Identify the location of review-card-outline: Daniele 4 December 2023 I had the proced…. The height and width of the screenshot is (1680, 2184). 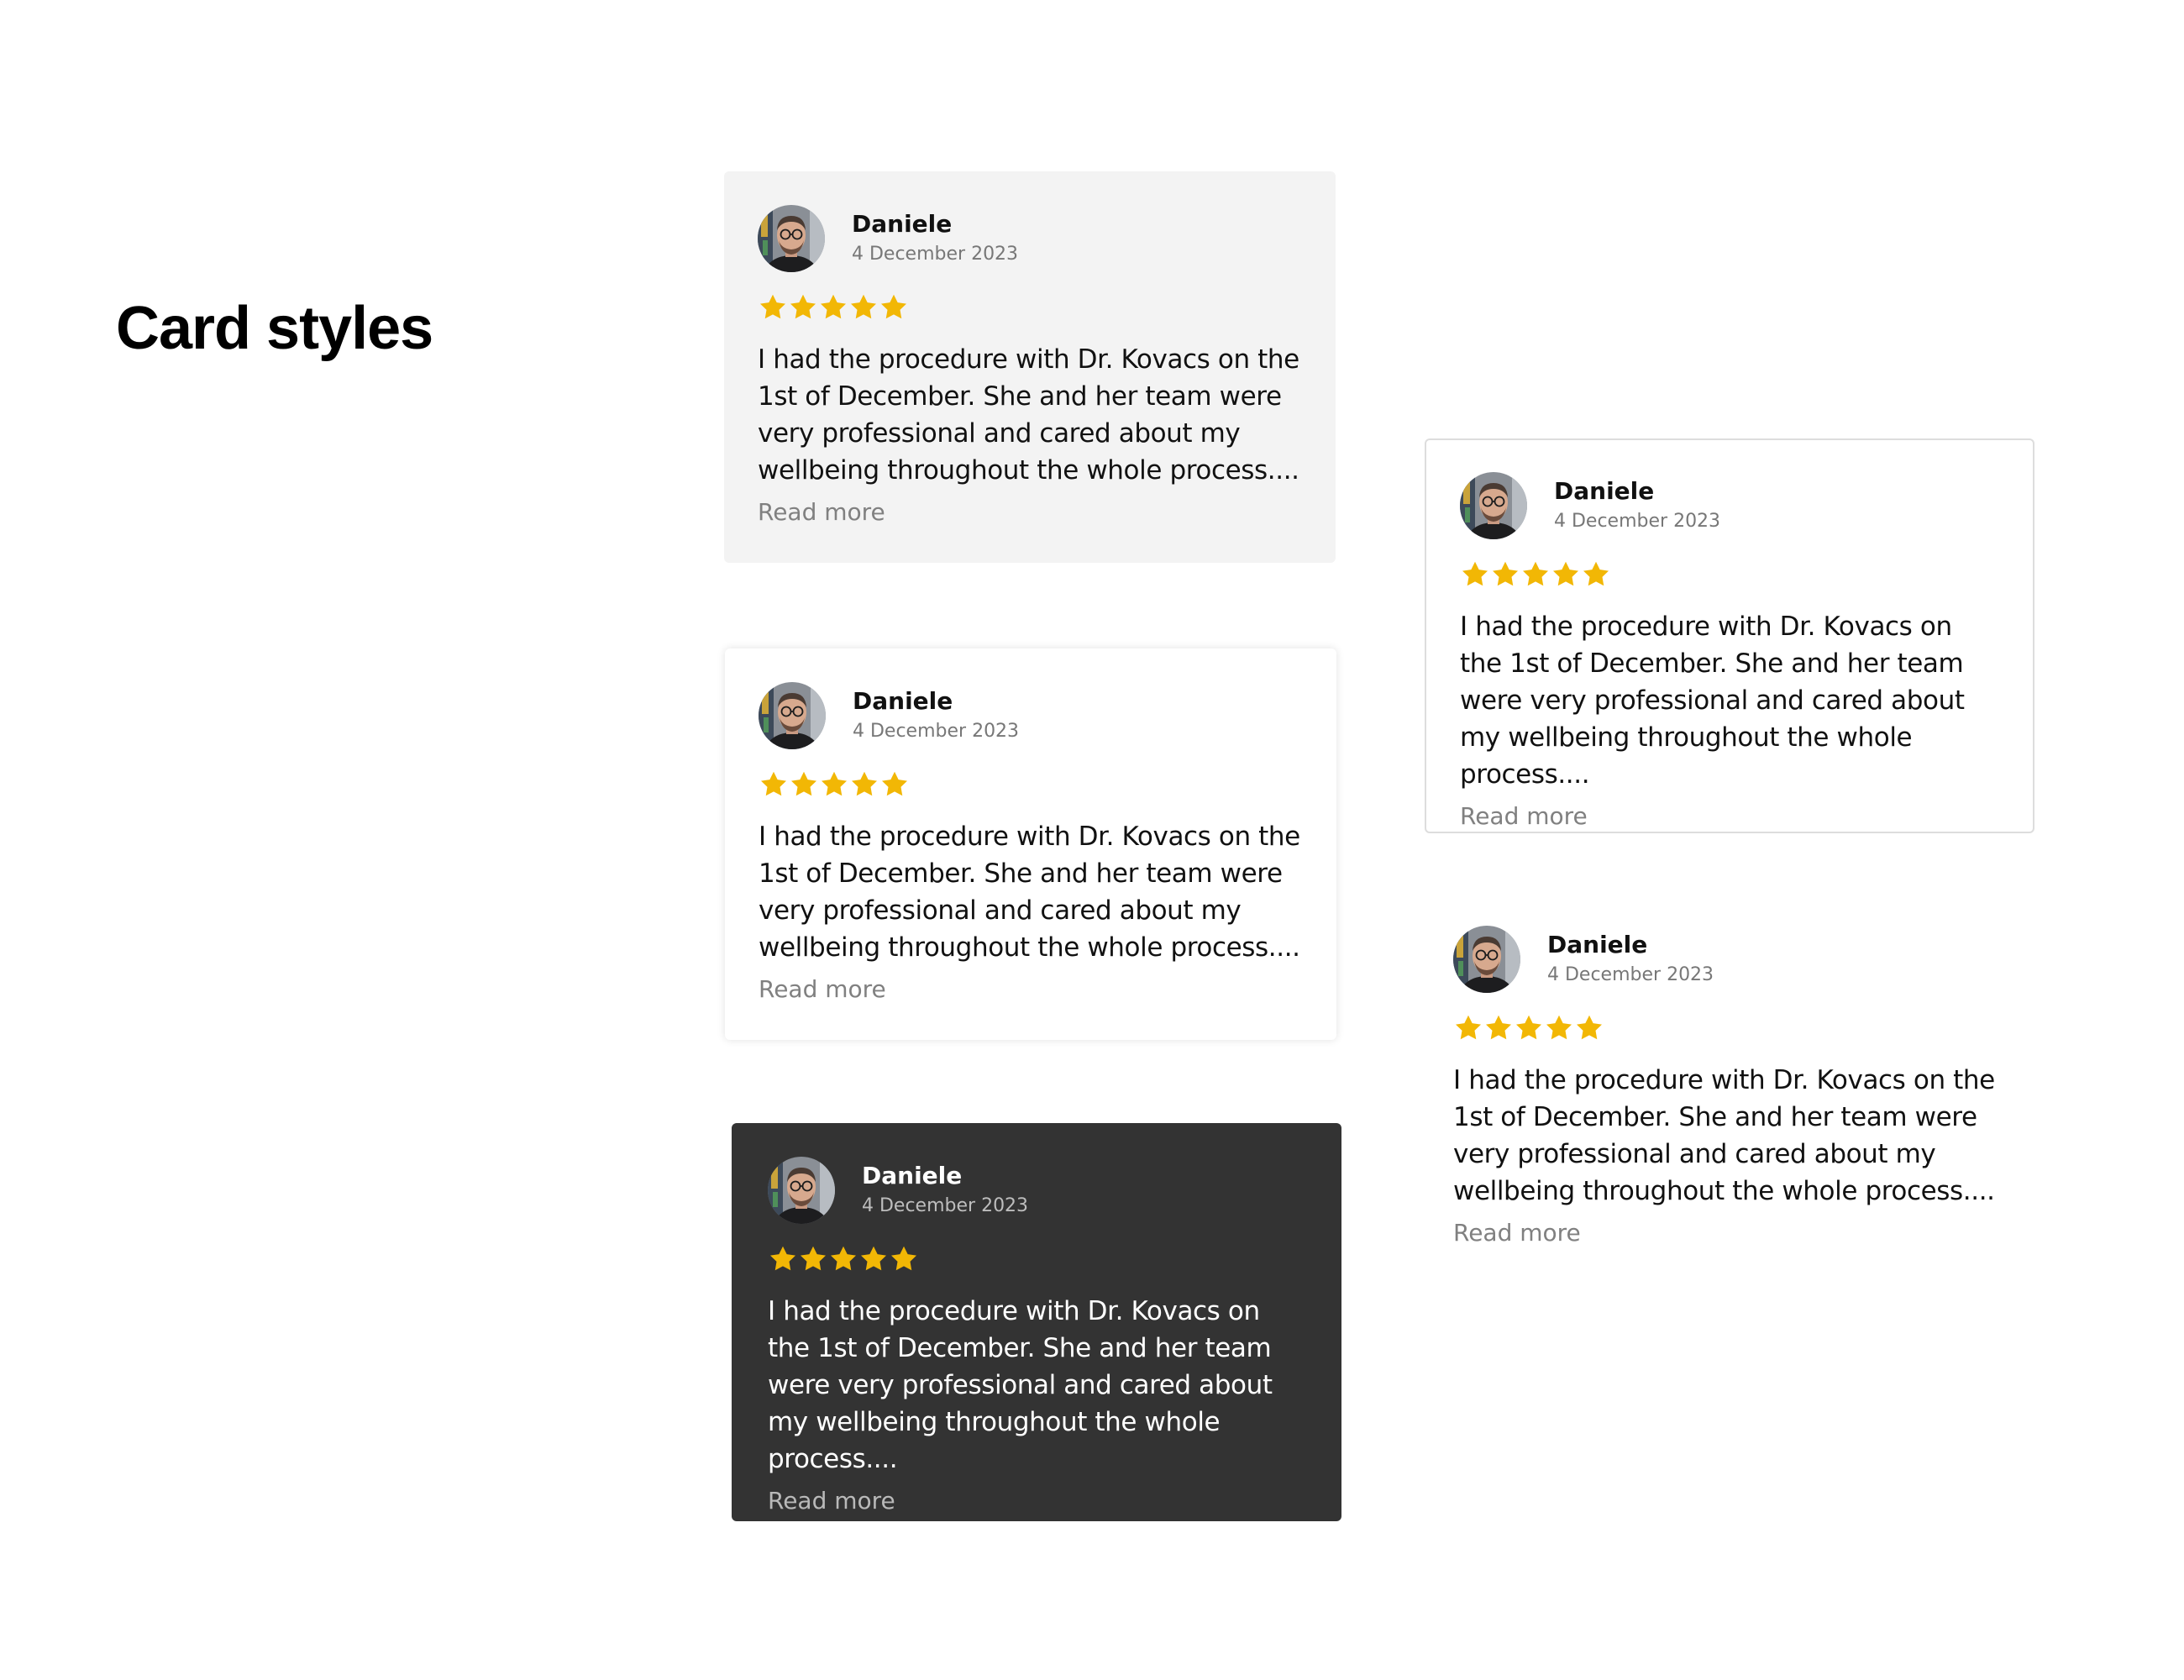
(1729, 635).